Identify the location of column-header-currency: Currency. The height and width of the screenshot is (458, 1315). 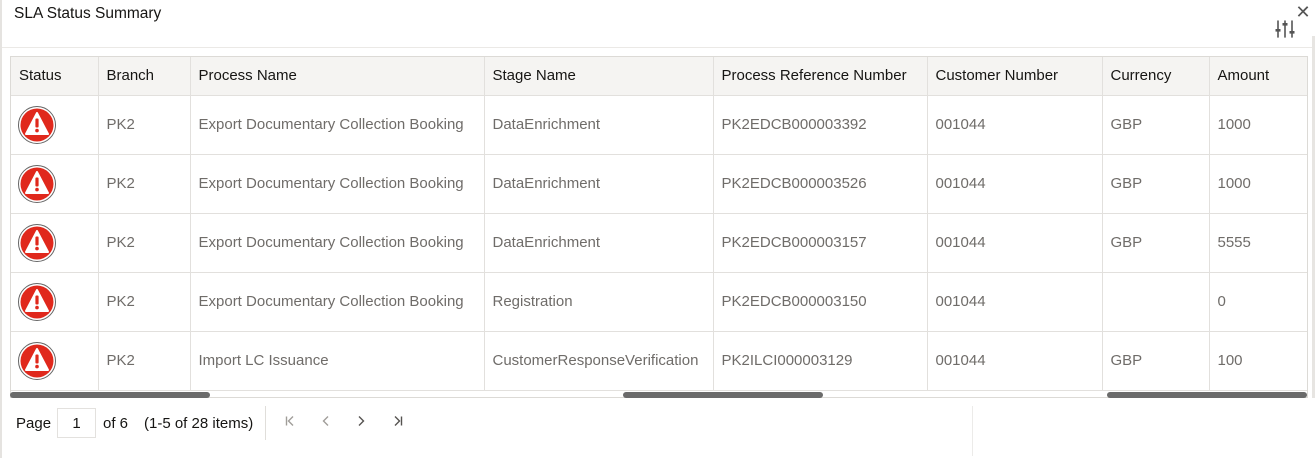
(1156, 76).